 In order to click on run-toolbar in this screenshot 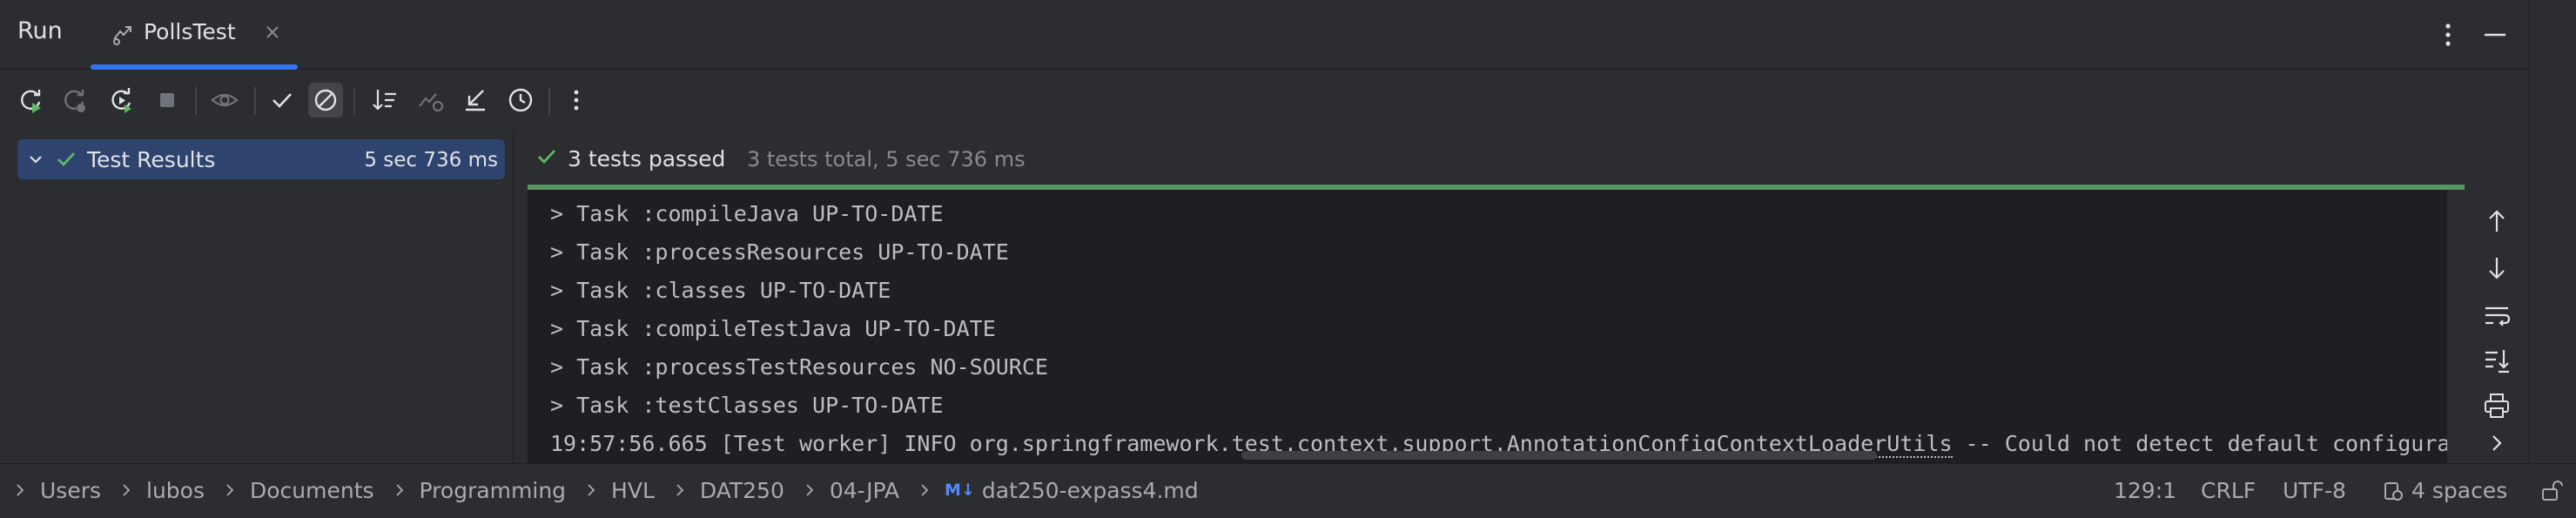, I will do `click(1264, 100)`.